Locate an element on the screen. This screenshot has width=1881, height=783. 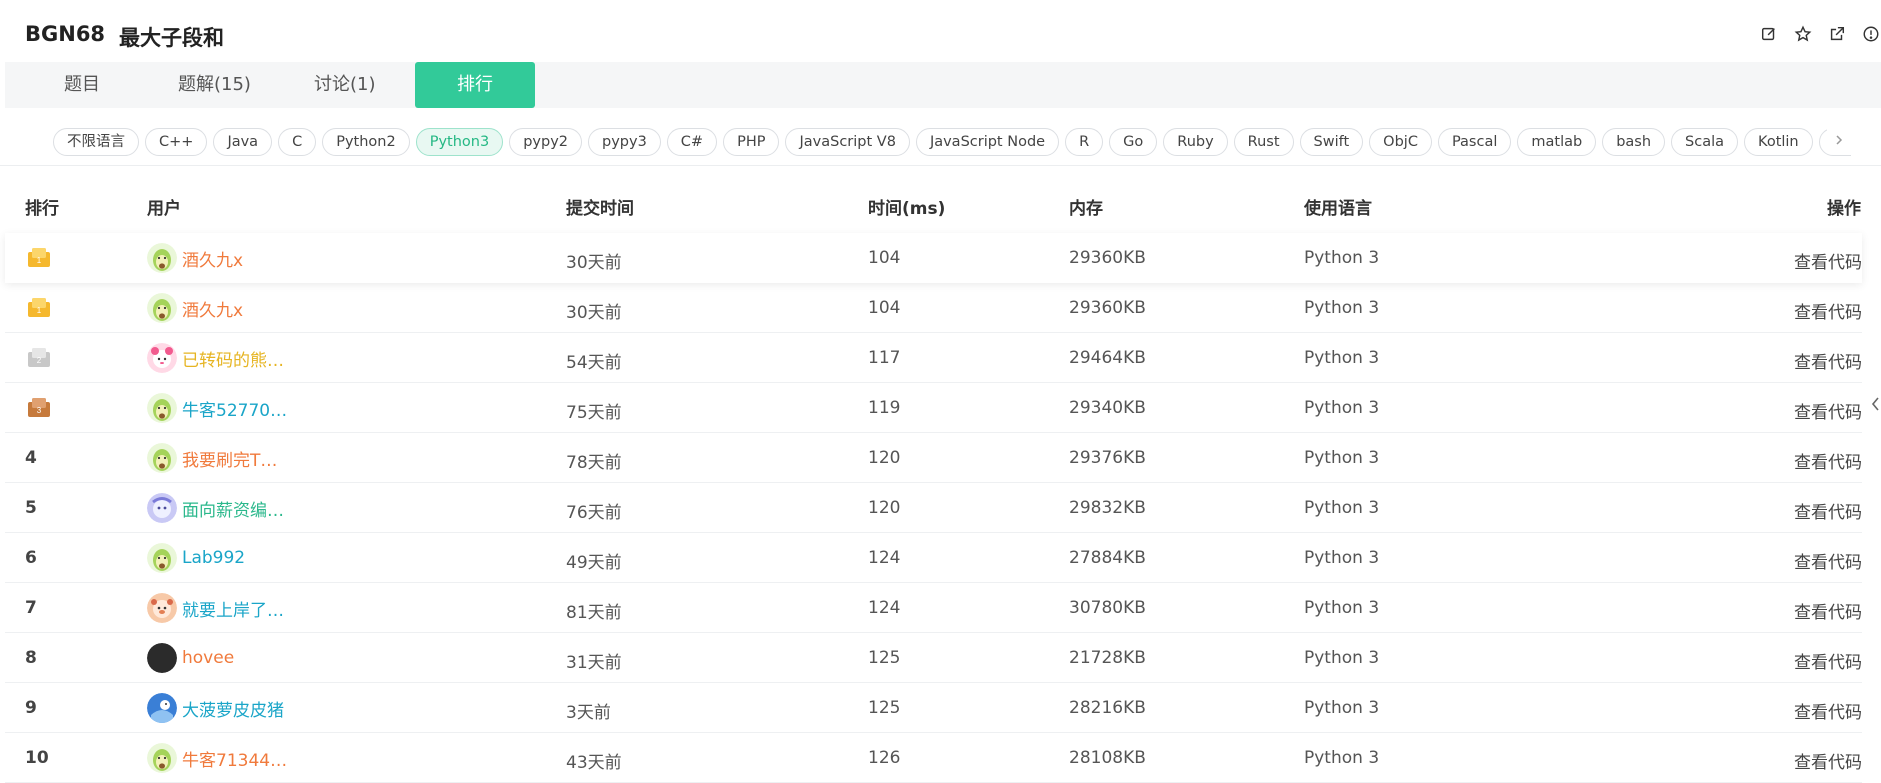
language-chip: ObjC is located at coordinates (1400, 142).